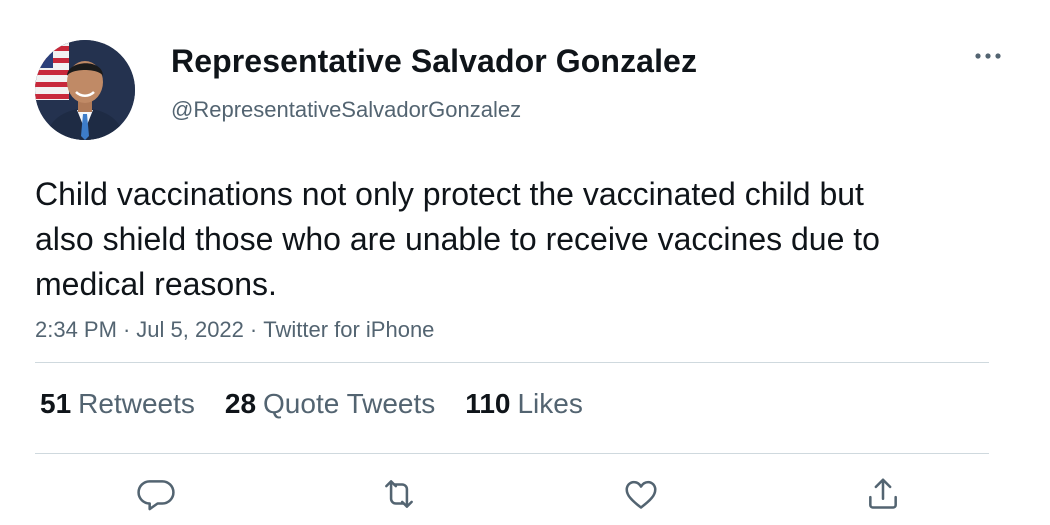  I want to click on display-name: Representative Salvador Gonzalez, so click(434, 61).